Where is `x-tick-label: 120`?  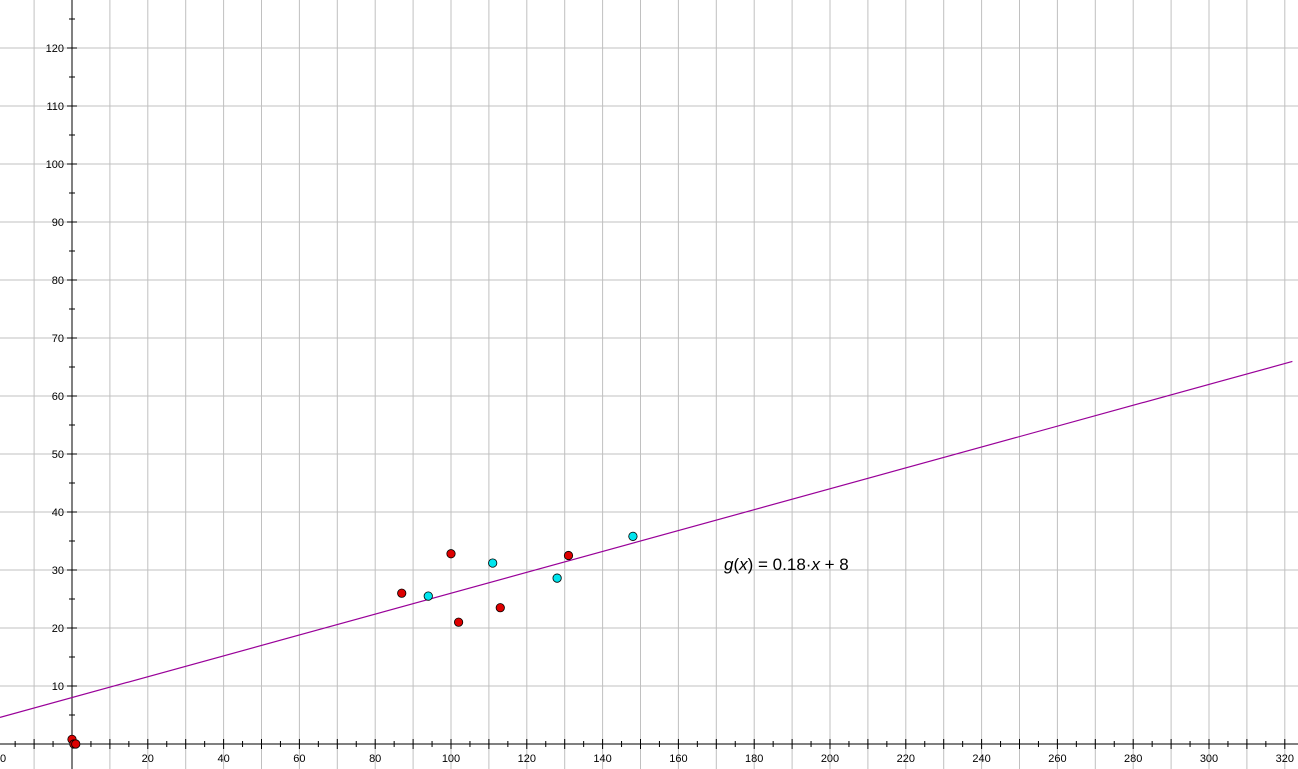 x-tick-label: 120 is located at coordinates (527, 759).